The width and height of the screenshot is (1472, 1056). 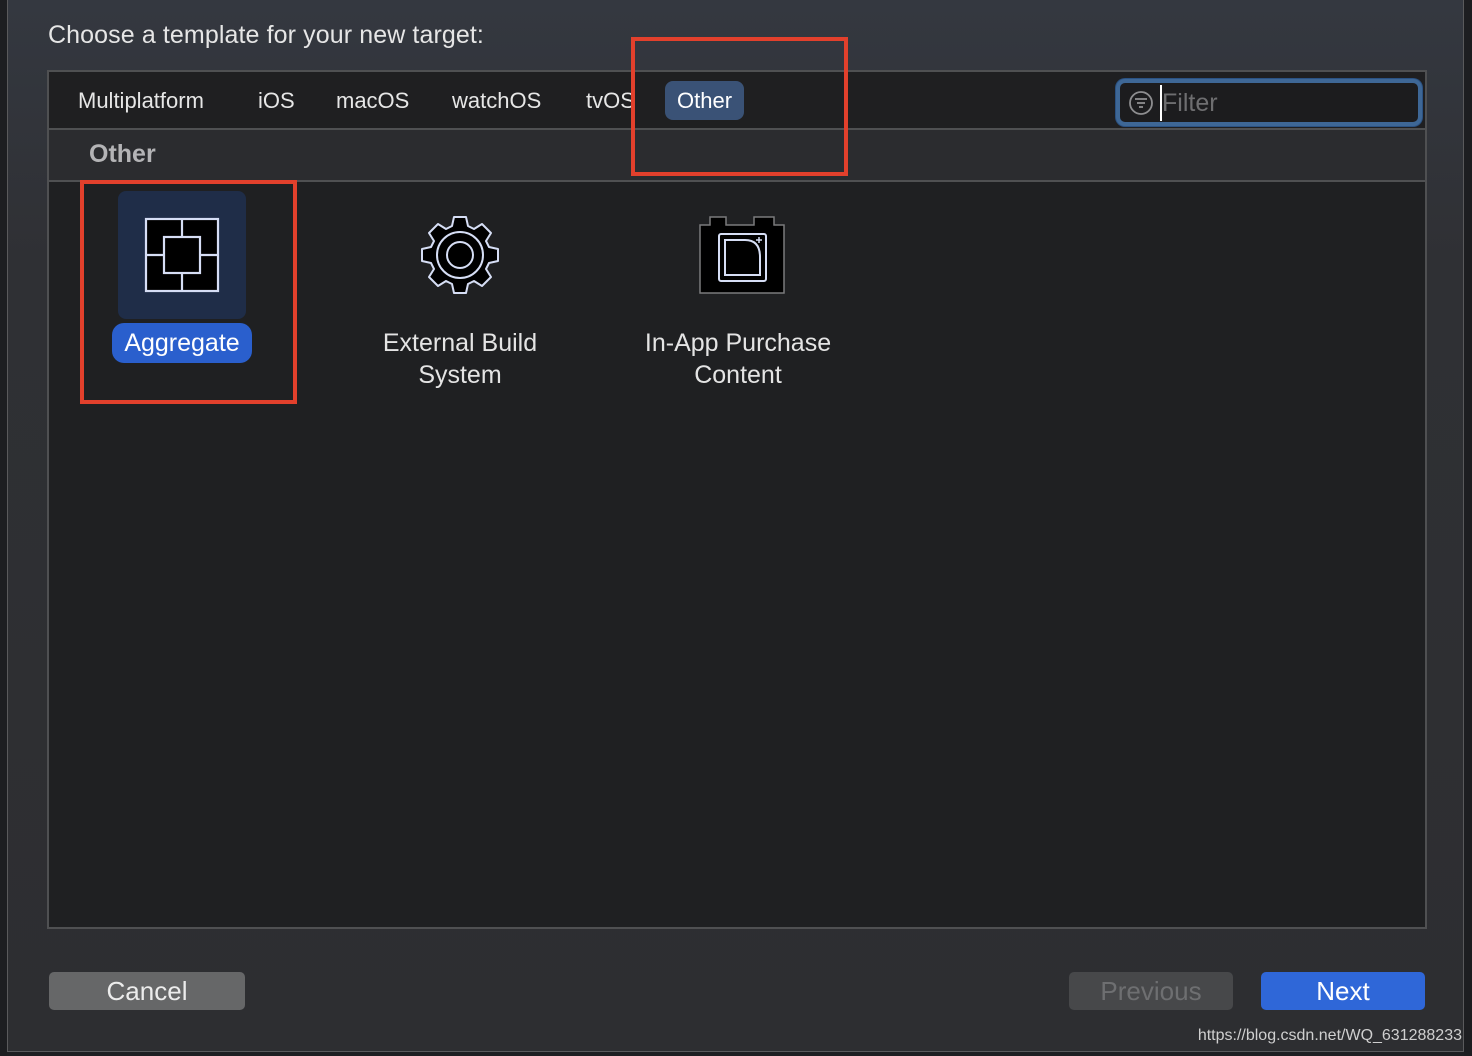 I want to click on tab-tvos: tvOS, so click(x=610, y=100).